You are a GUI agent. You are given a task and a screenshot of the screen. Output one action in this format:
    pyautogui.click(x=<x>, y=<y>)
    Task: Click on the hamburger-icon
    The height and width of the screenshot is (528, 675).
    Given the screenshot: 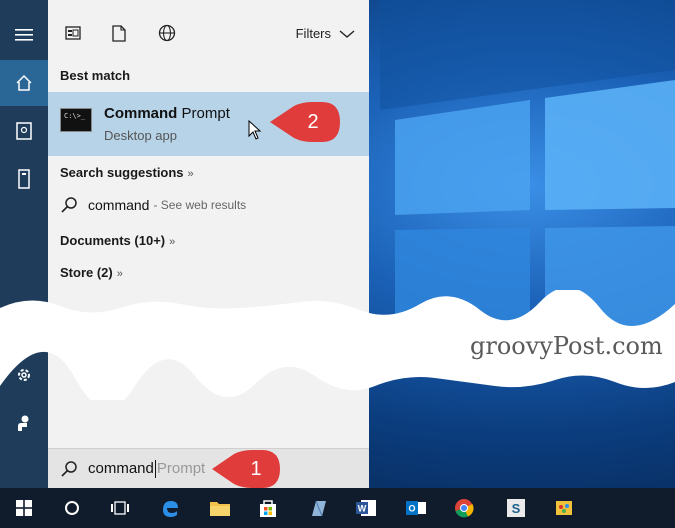 What is the action you would take?
    pyautogui.click(x=24, y=35)
    